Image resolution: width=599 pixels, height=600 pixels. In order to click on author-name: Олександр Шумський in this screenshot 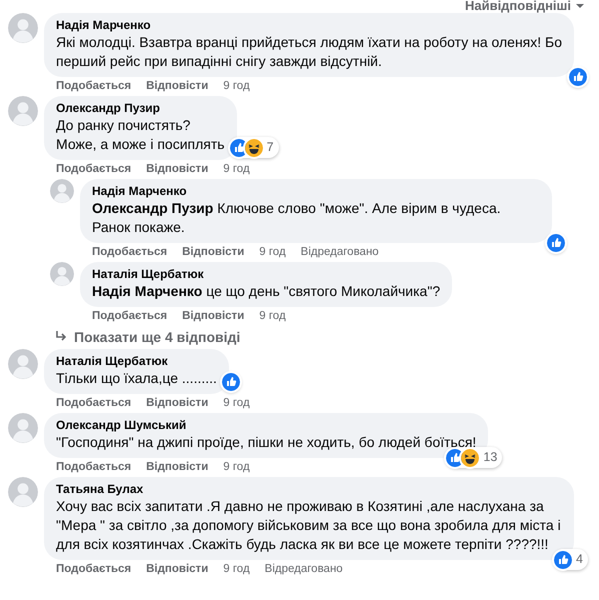, I will do `click(266, 425)`.